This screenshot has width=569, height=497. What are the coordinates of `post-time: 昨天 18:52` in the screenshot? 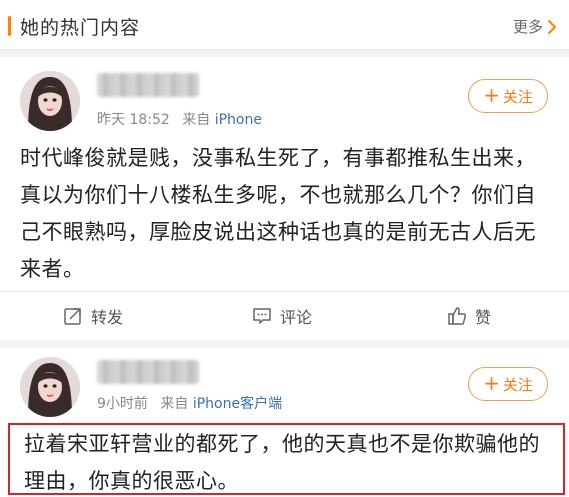 It's located at (133, 120).